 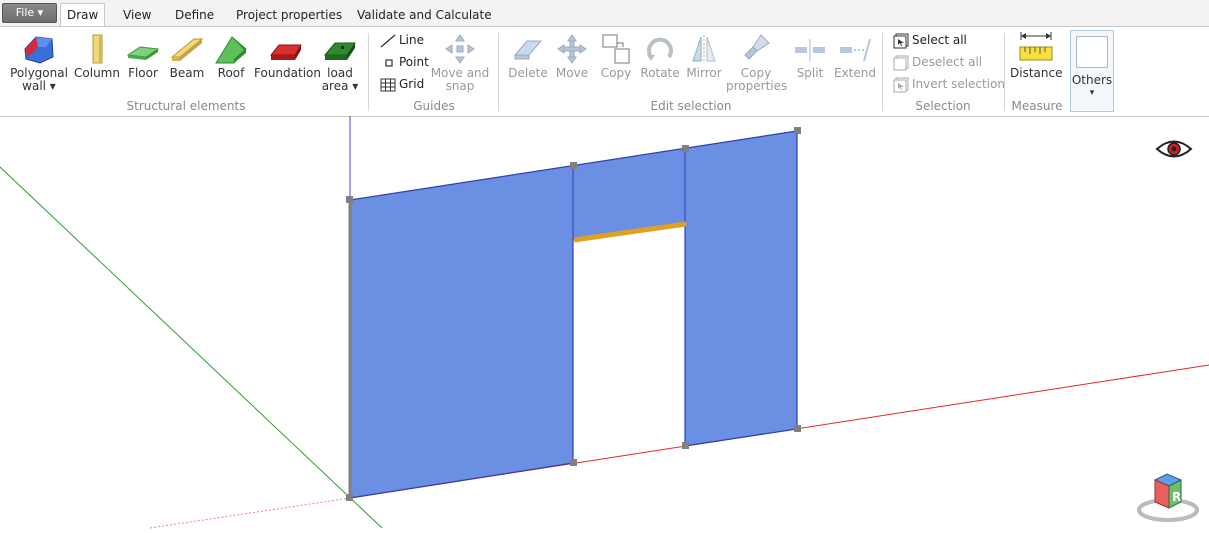 I want to click on measure-group-label: Measure, so click(x=1037, y=106).